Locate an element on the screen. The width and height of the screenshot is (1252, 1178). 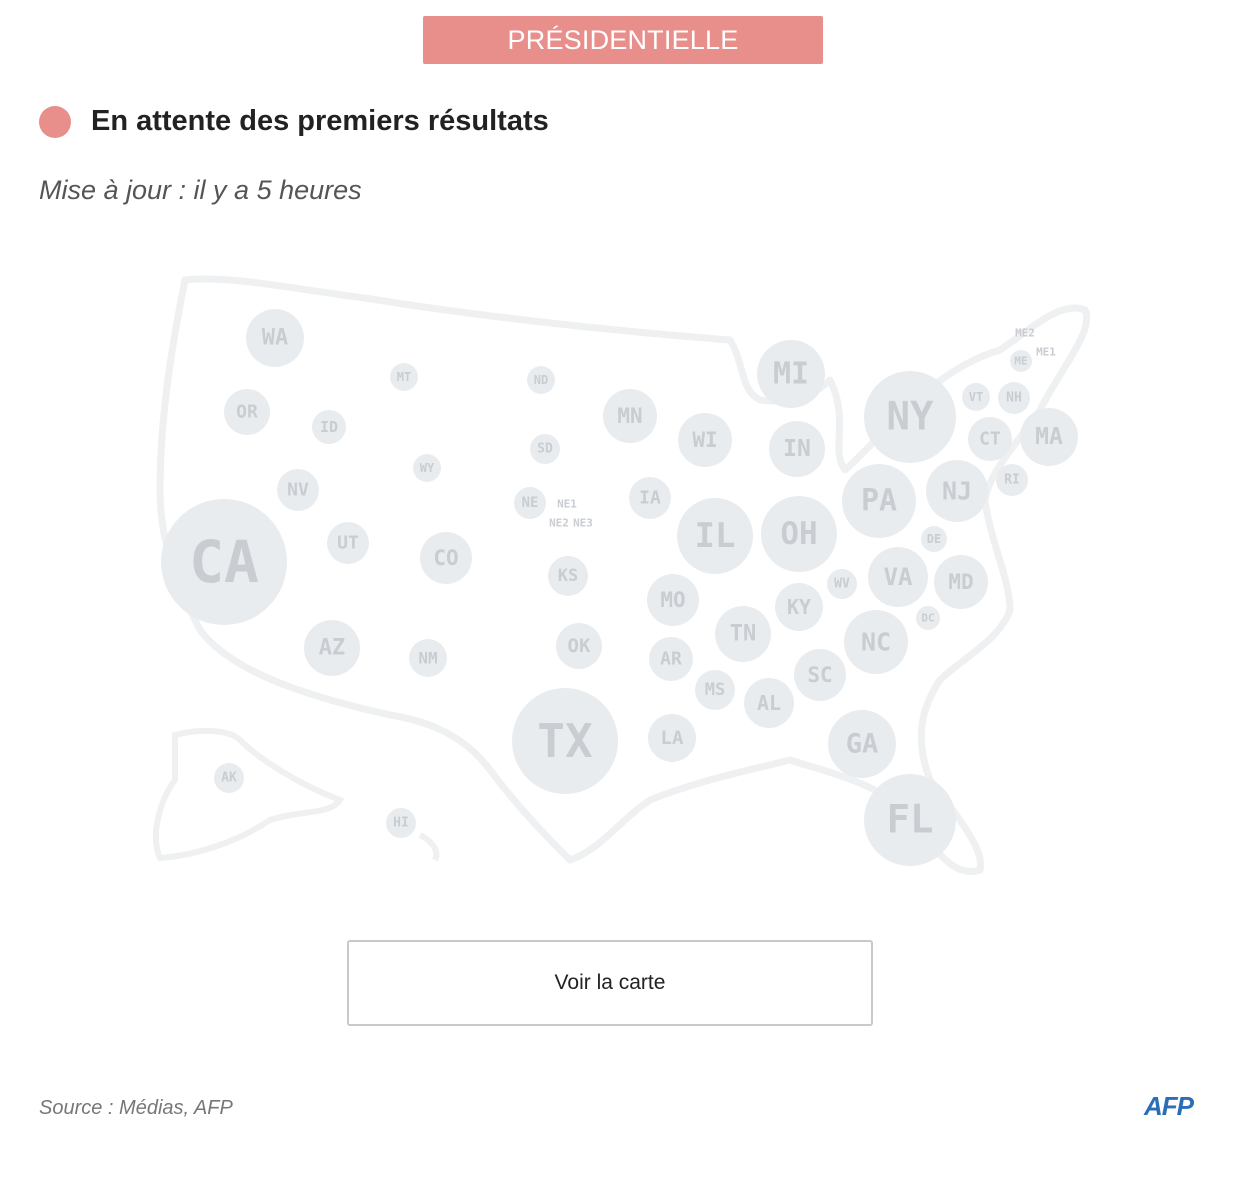
state-bubble-ar: AR is located at coordinates (671, 659).